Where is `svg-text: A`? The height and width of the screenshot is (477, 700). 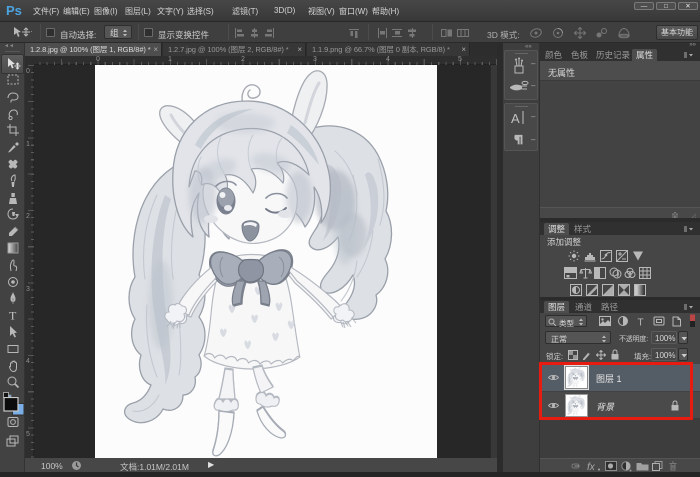 svg-text: A is located at coordinates (515, 118).